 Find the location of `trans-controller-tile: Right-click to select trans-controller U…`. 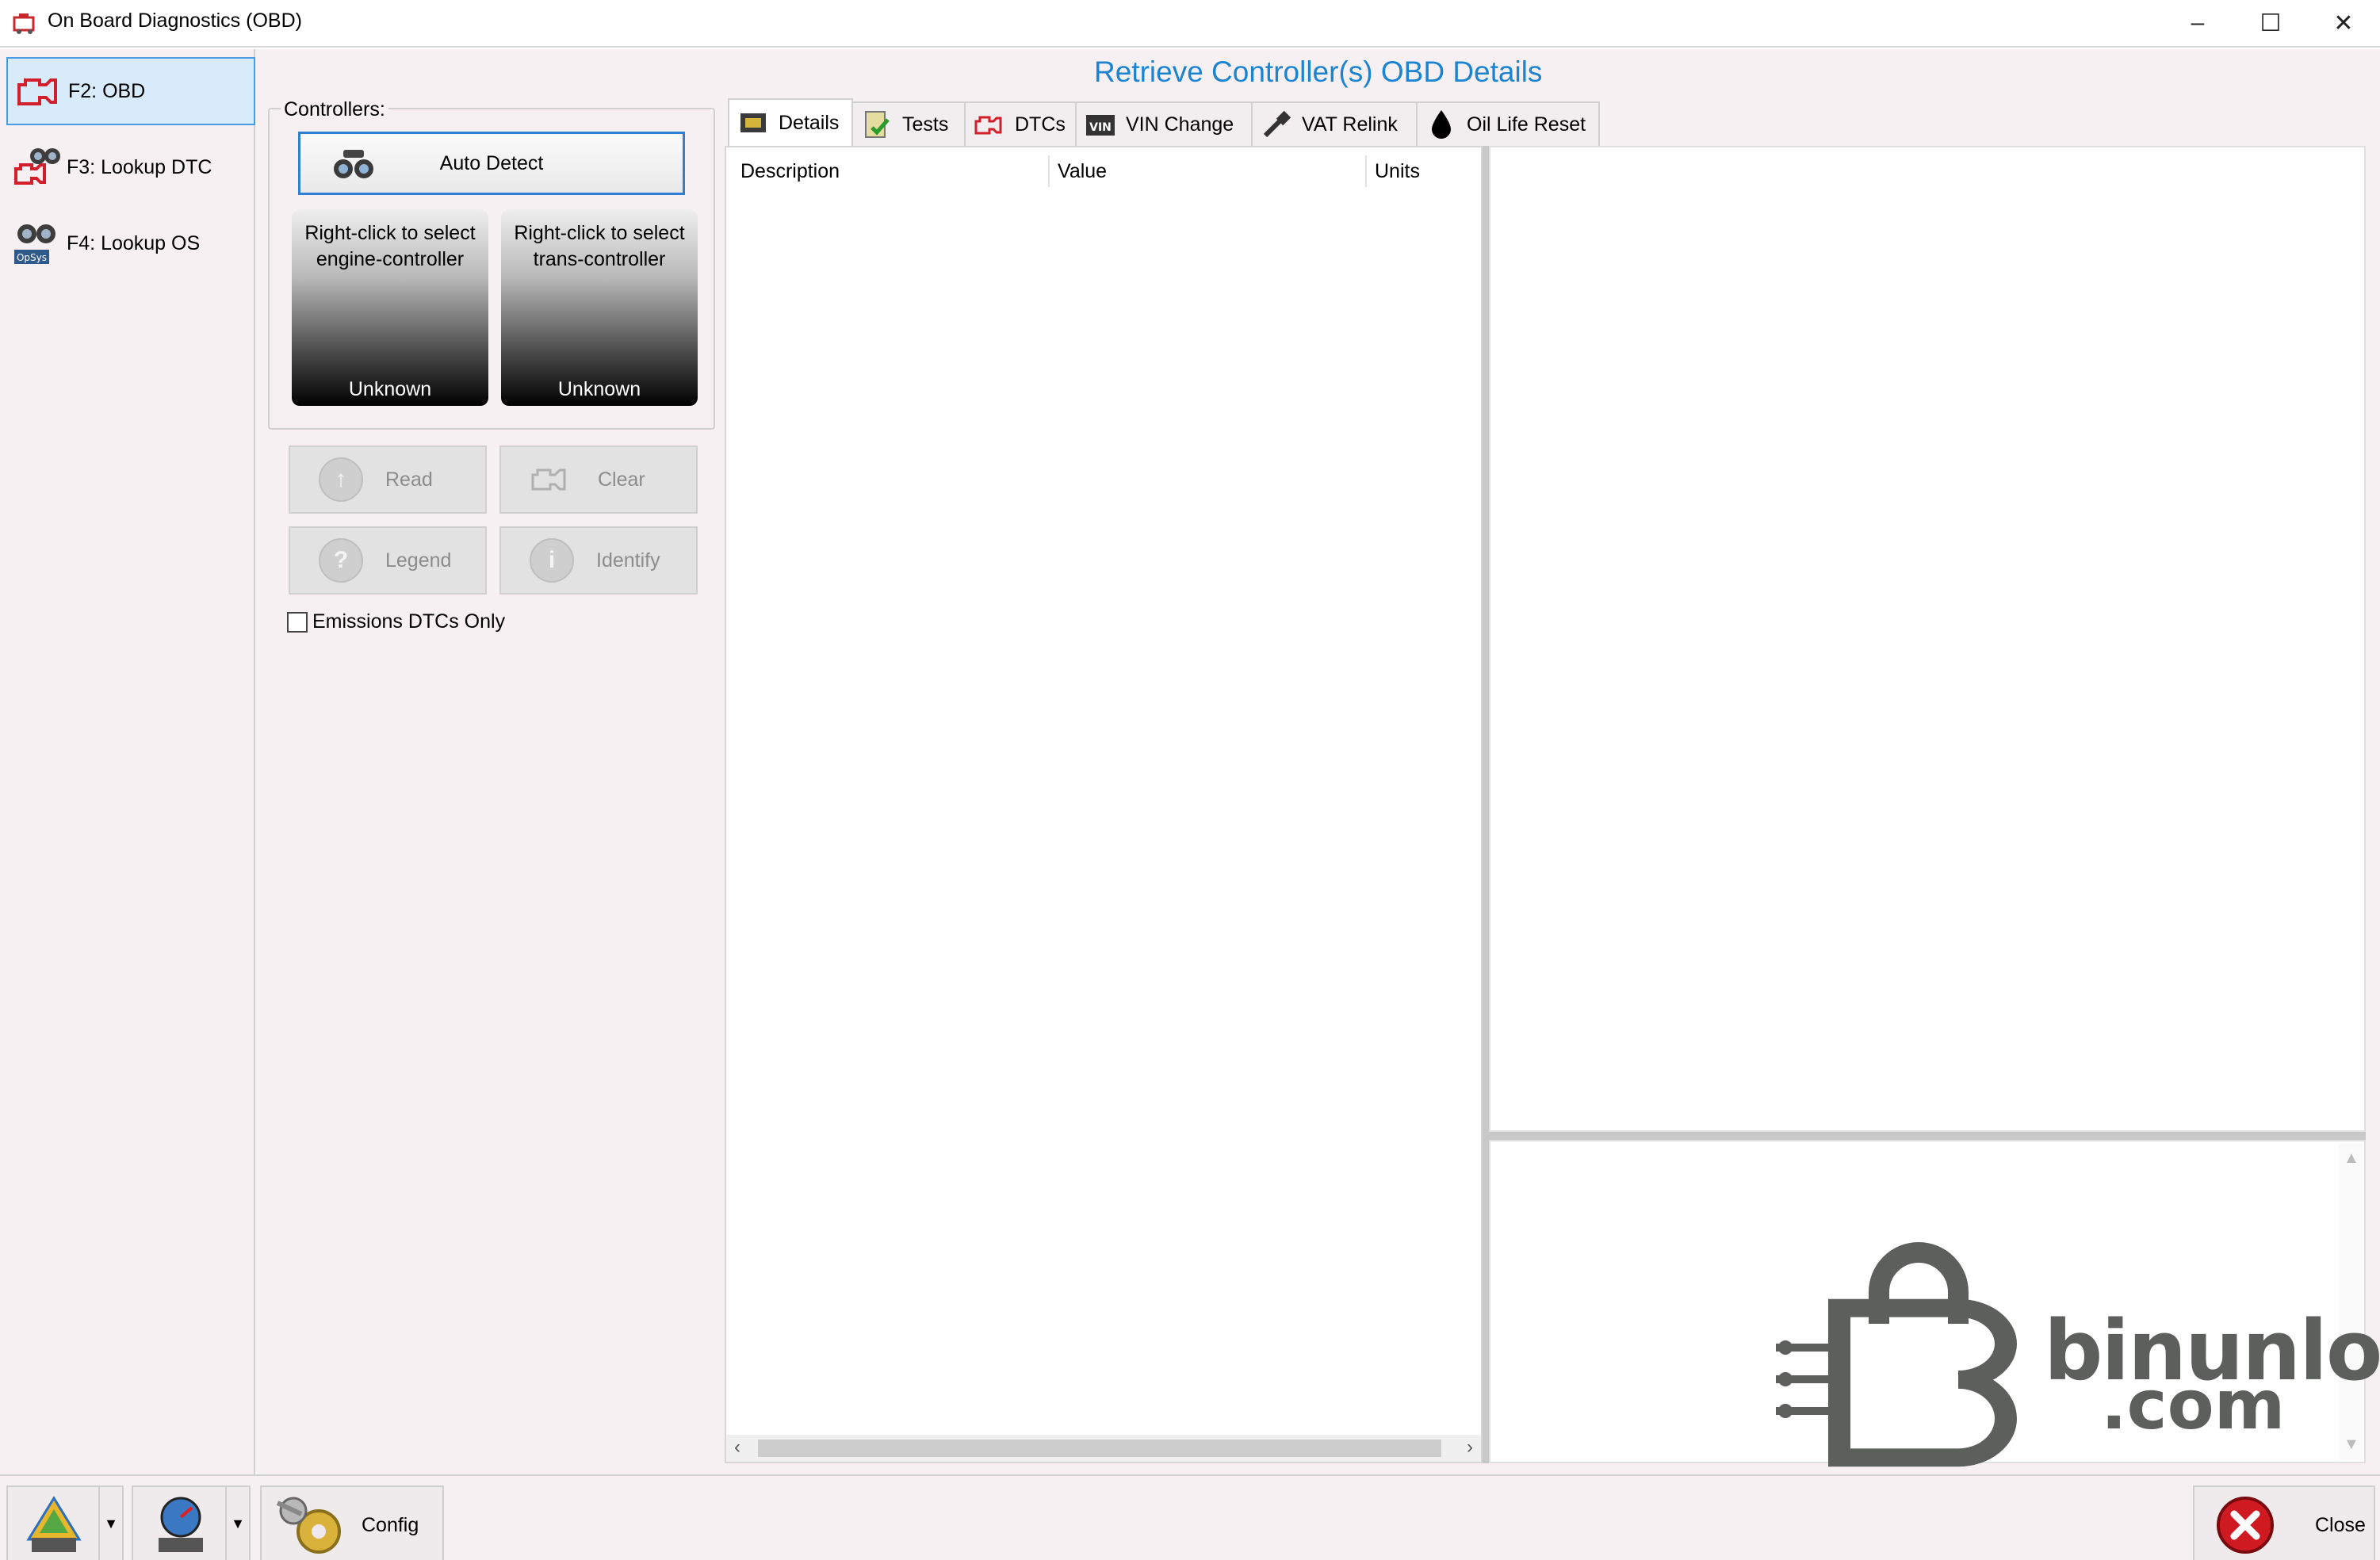

trans-controller-tile: Right-click to select trans-controller U… is located at coordinates (599, 307).